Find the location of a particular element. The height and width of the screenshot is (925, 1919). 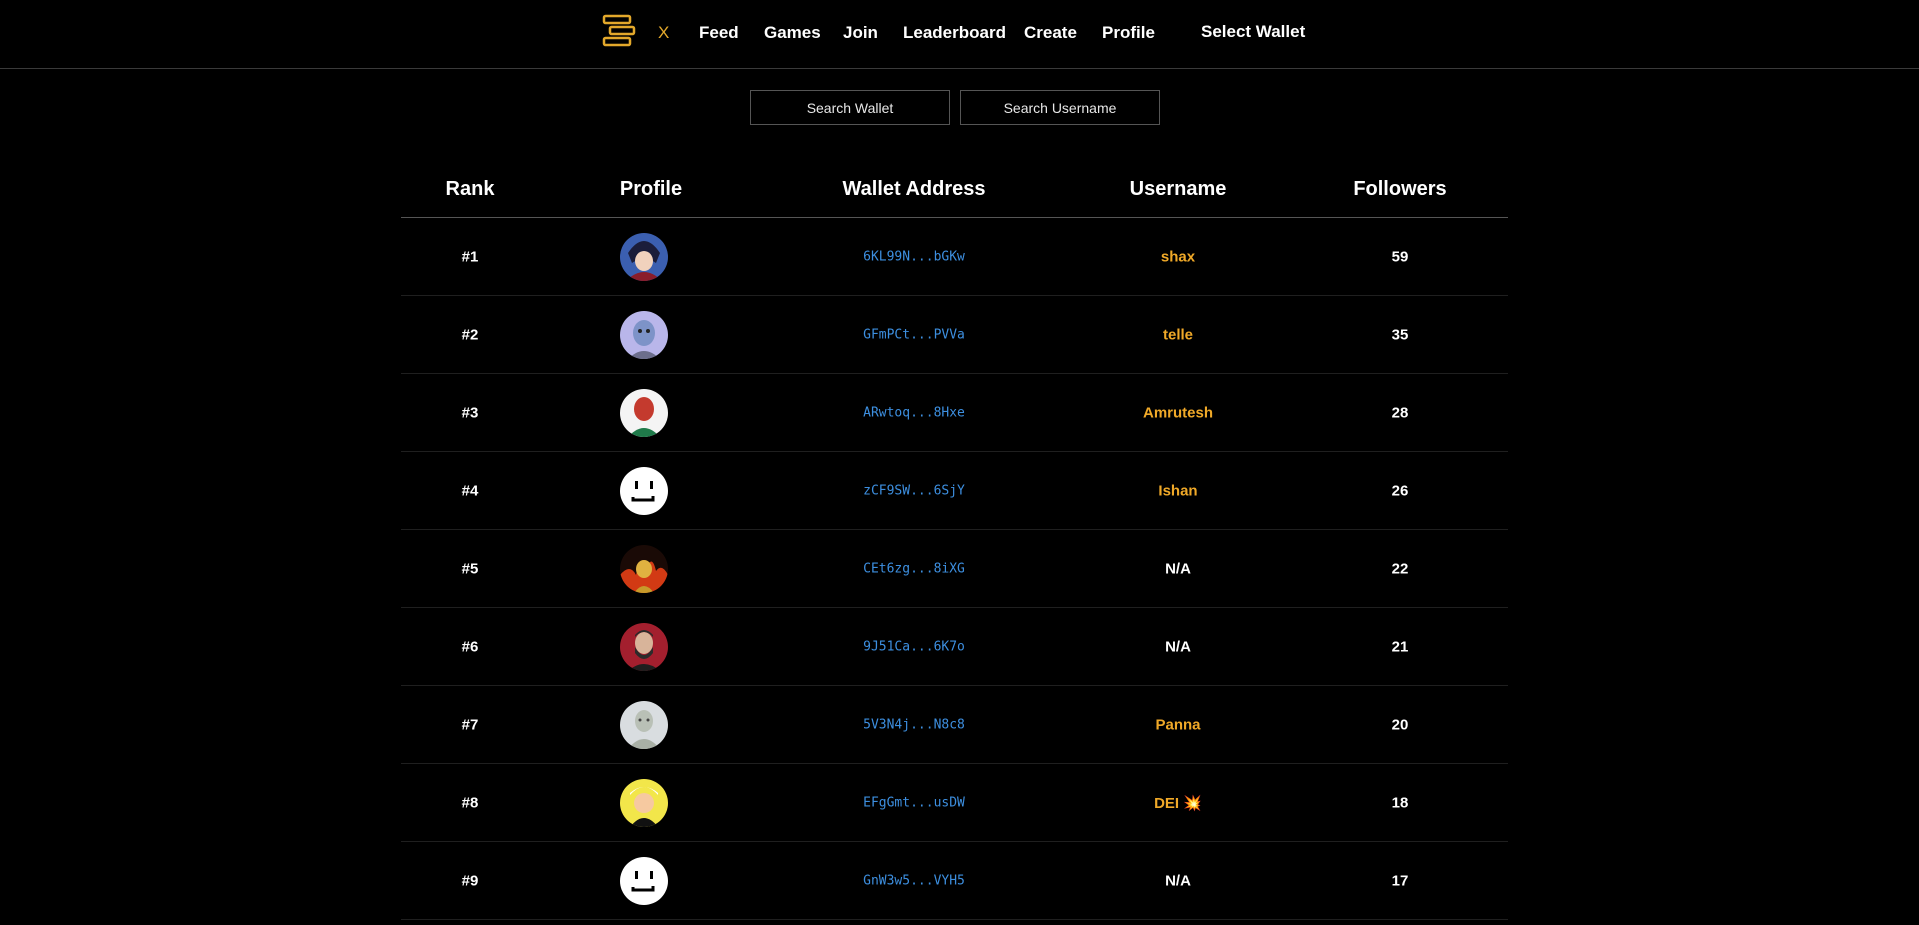

followers-count: 26 is located at coordinates (1400, 490).